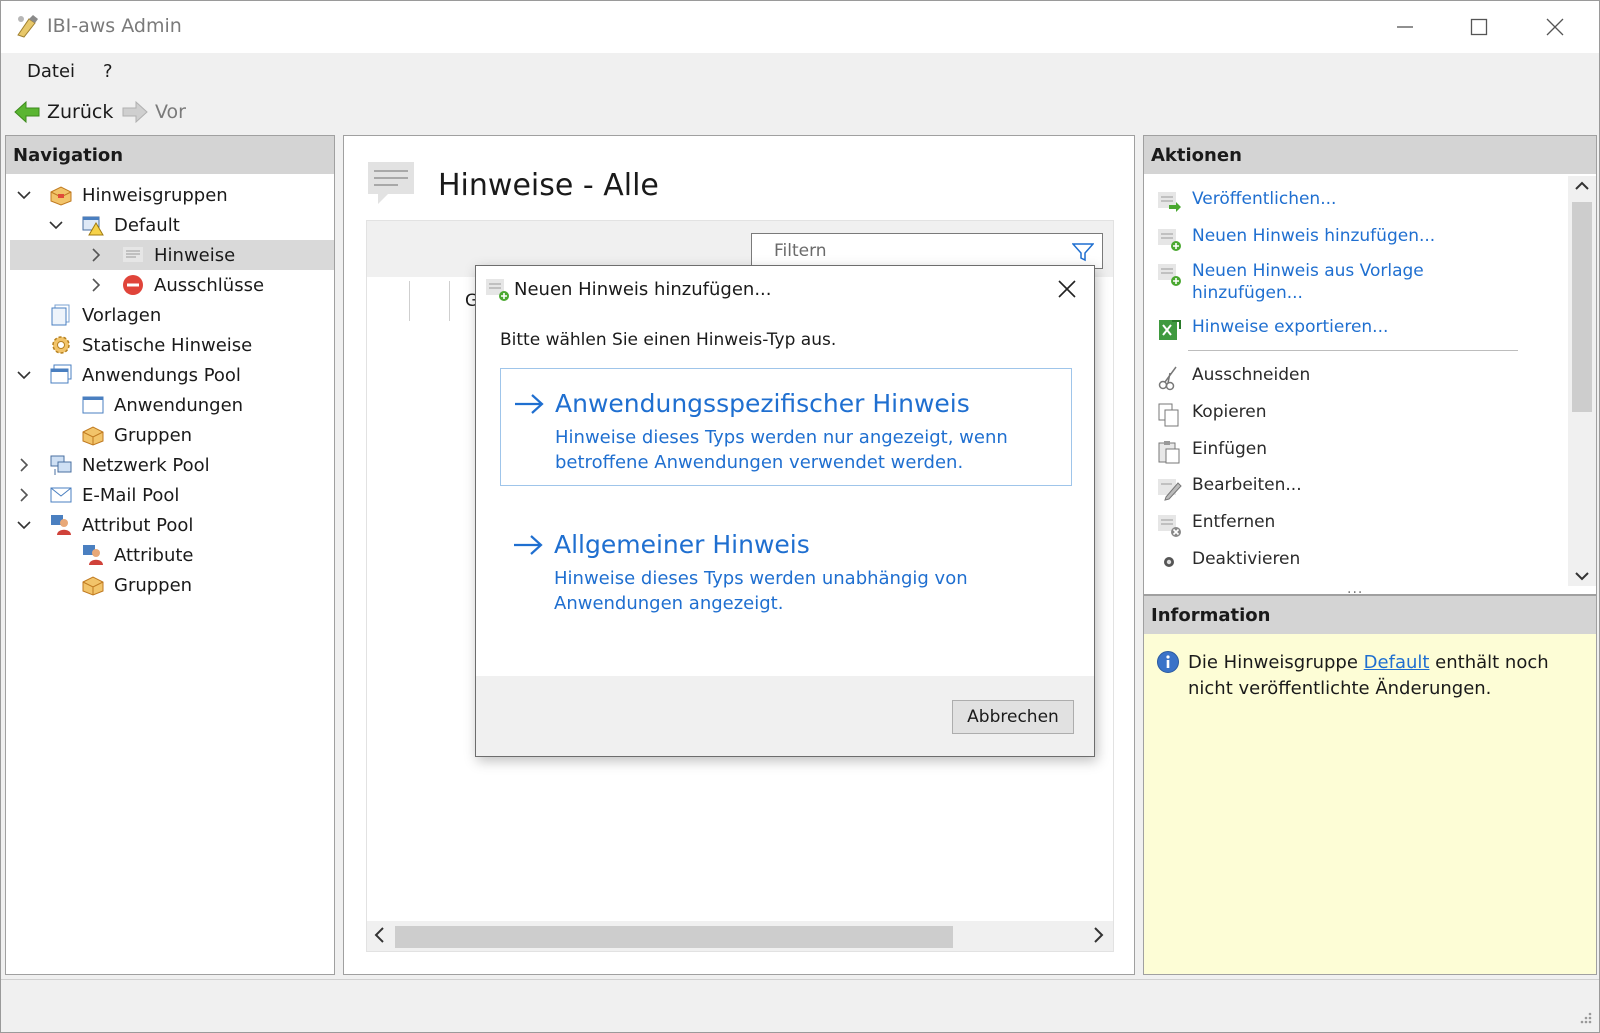  What do you see at coordinates (1227, 562) in the screenshot?
I see `action-deactivate: Deaktivieren` at bounding box center [1227, 562].